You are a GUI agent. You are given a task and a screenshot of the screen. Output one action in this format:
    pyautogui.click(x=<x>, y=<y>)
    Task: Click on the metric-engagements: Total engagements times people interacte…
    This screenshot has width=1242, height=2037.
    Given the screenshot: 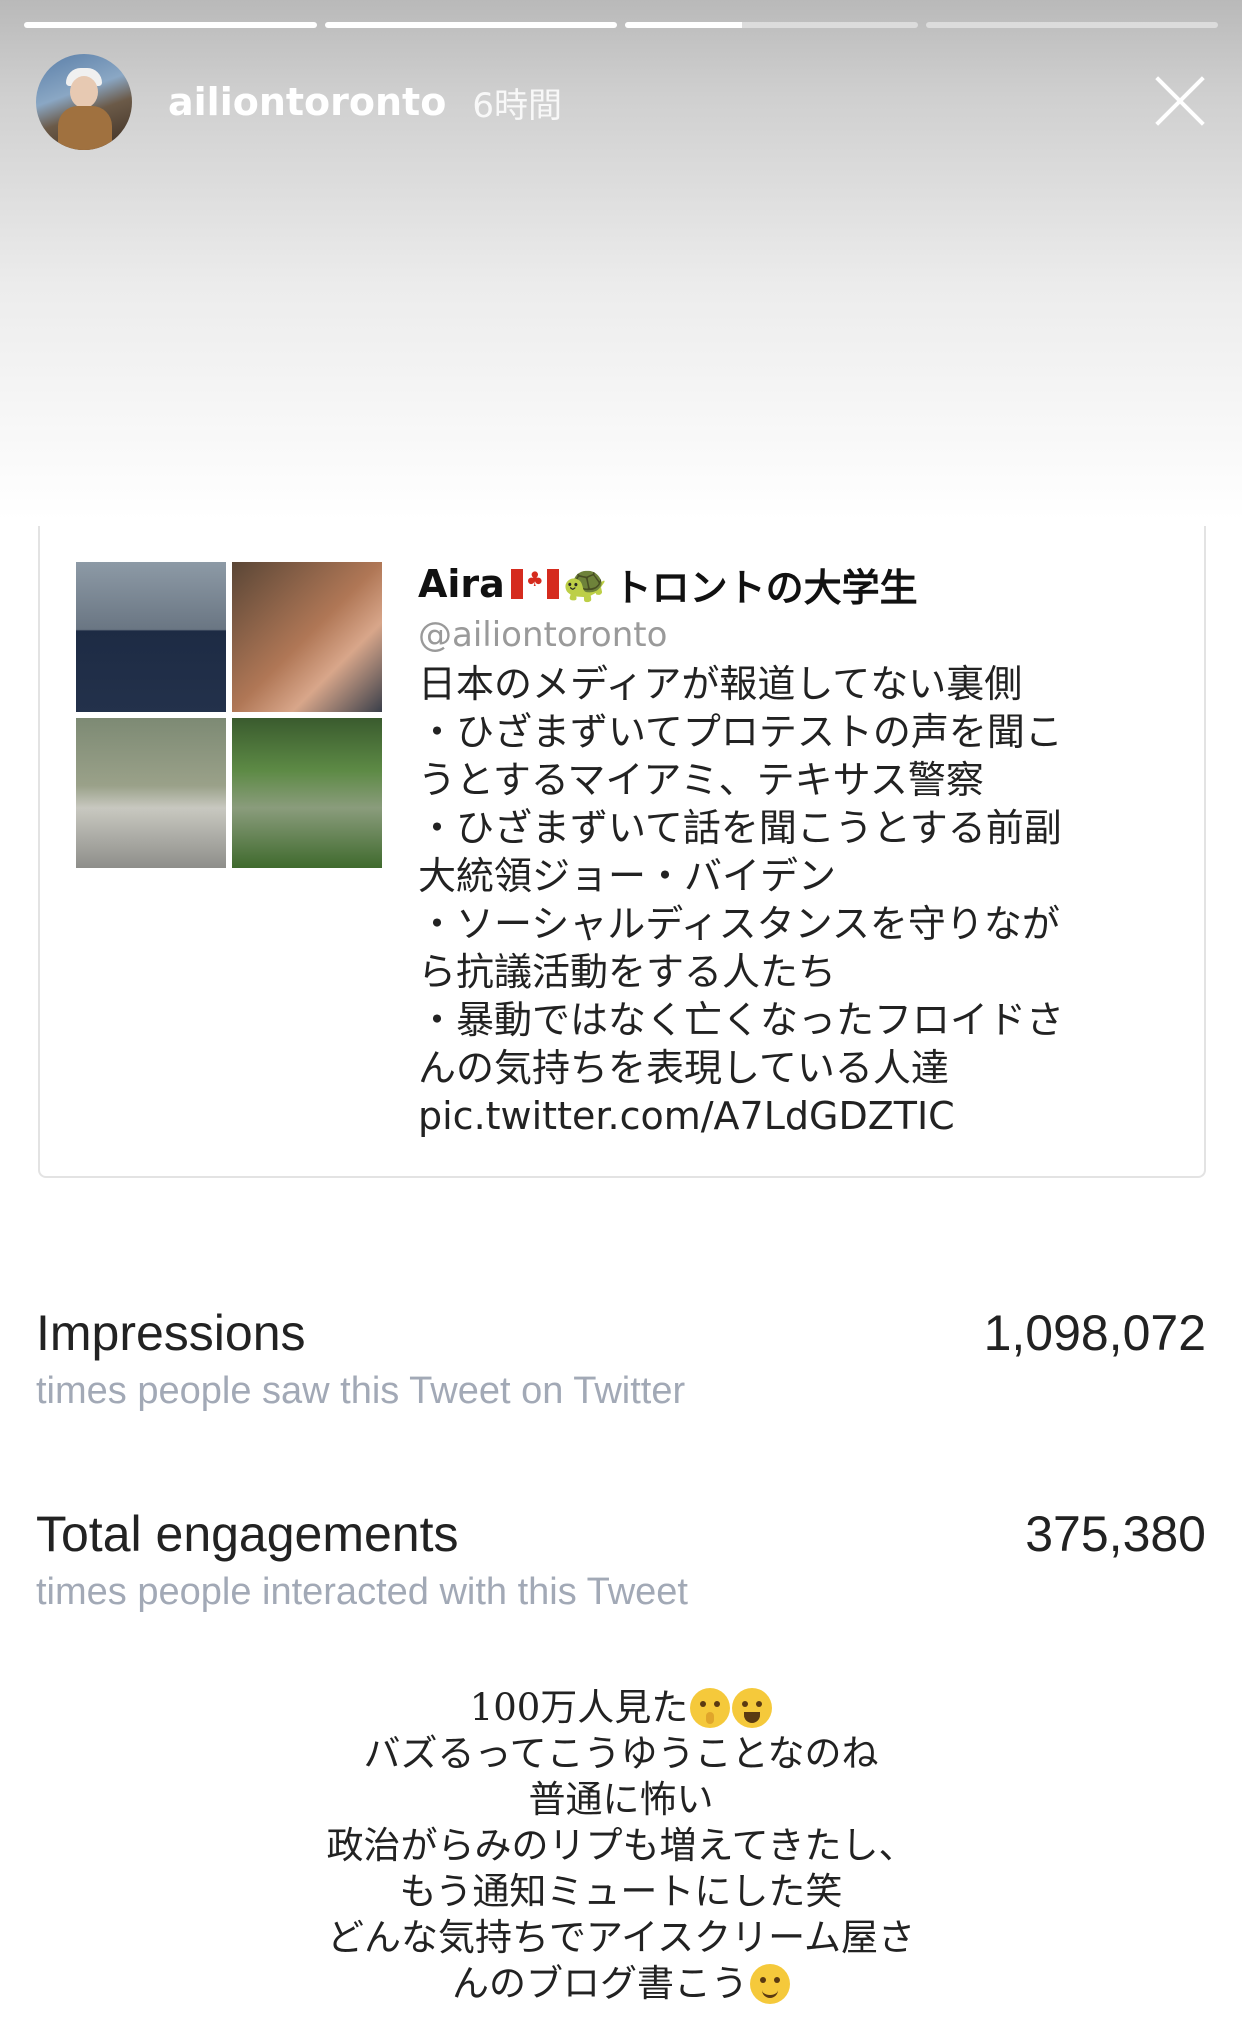 What is the action you would take?
    pyautogui.click(x=621, y=1559)
    